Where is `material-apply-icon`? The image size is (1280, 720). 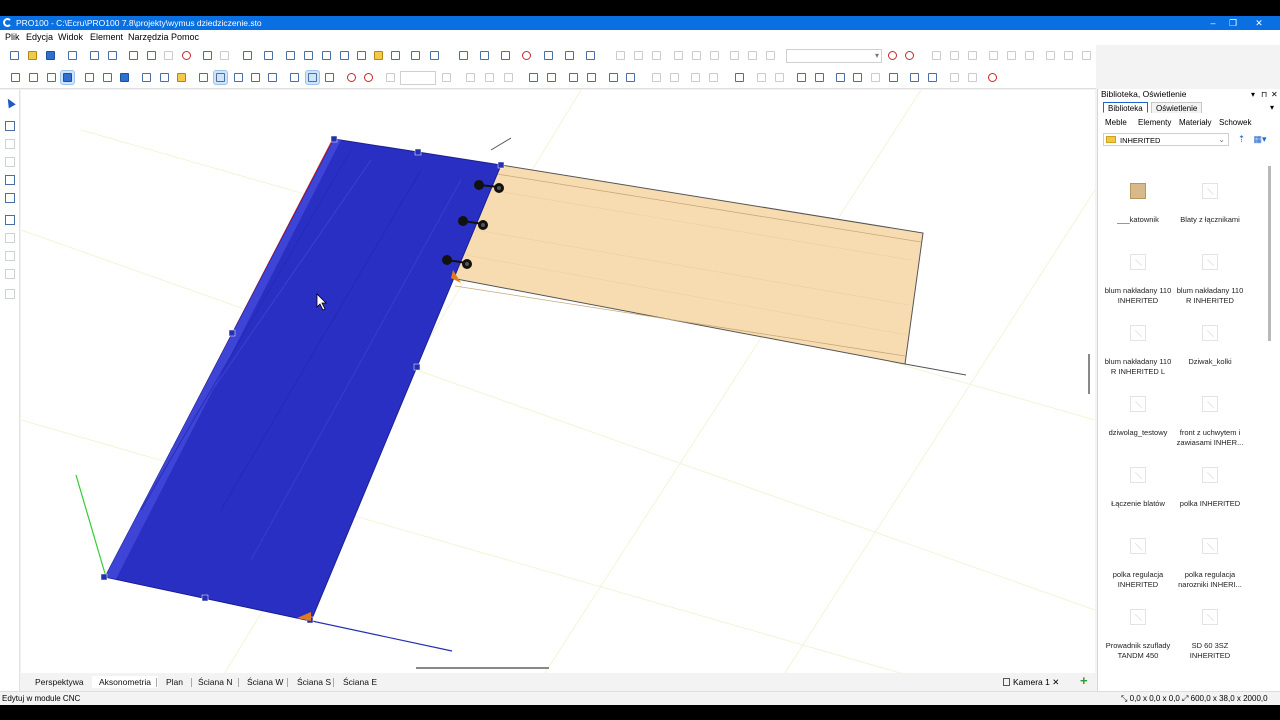 material-apply-icon is located at coordinates (892, 55).